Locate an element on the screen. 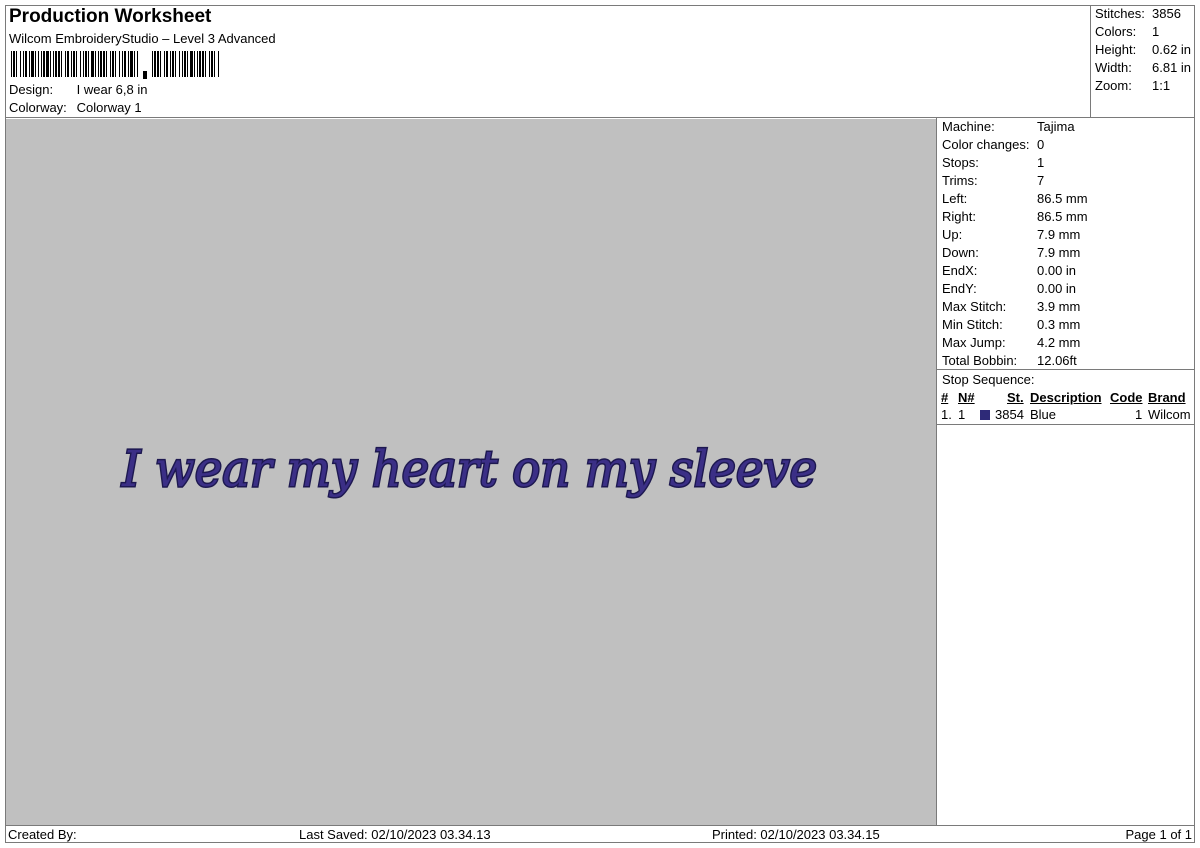  prop-value: 7 is located at coordinates (1041, 180).